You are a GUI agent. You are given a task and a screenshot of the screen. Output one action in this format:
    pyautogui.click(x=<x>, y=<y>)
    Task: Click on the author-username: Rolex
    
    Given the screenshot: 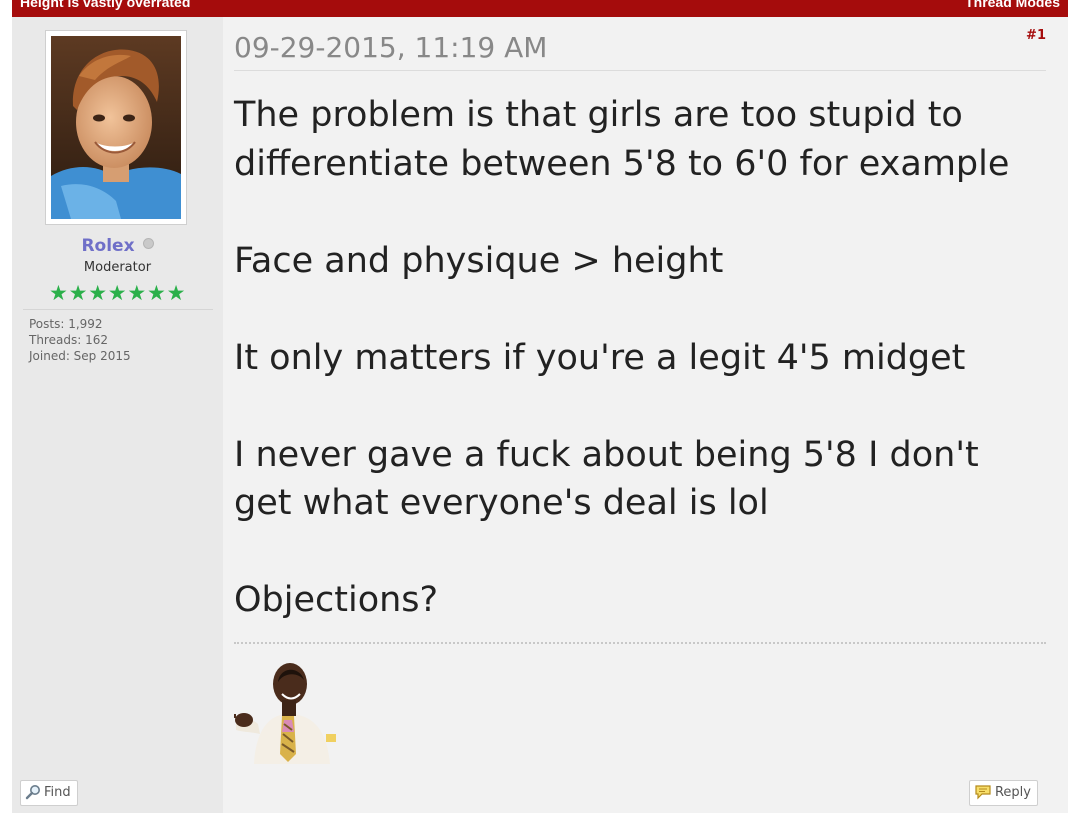 What is the action you would take?
    pyautogui.click(x=107, y=246)
    